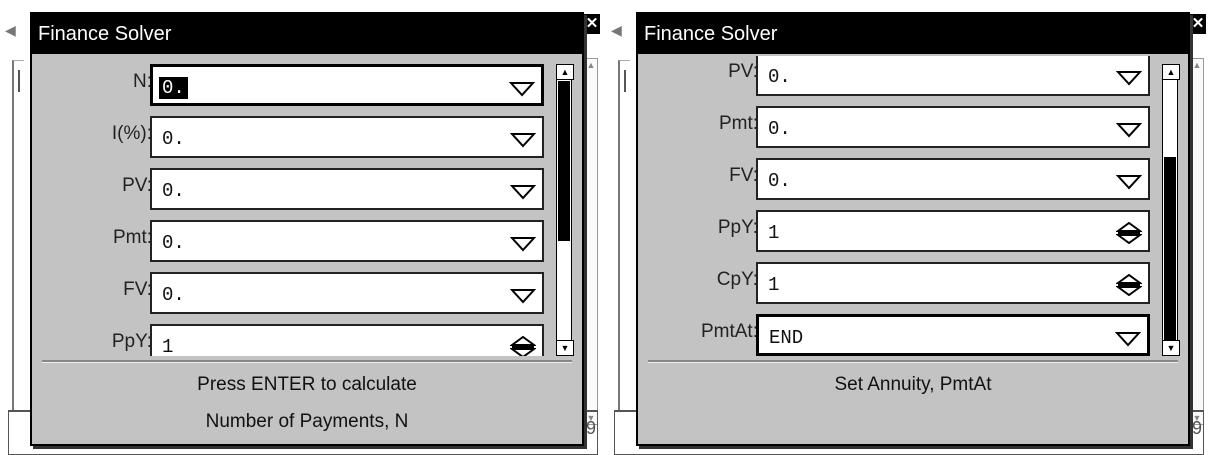 The height and width of the screenshot is (455, 1212). I want to click on field-row-cpy: CpY: 1, so click(898, 284).